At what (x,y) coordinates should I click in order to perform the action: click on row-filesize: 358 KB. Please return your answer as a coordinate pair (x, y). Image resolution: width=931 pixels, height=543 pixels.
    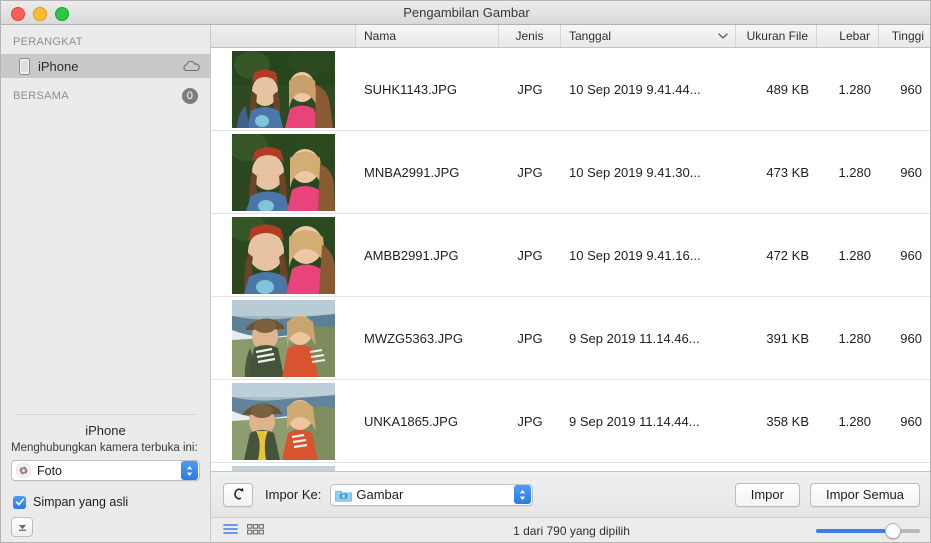
    Looking at the image, I should click on (787, 421).